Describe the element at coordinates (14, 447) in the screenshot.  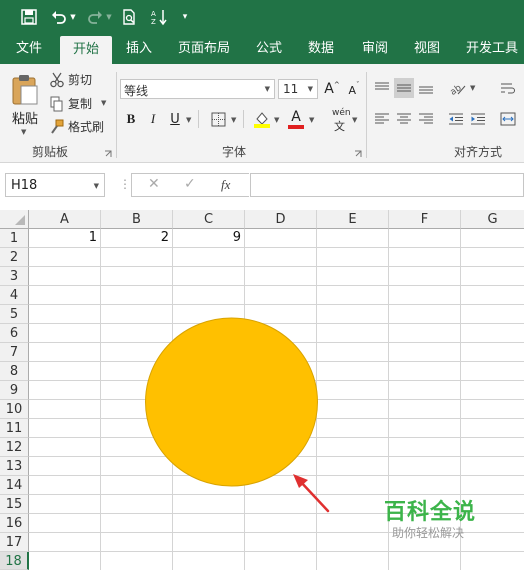
I see `row-header: 12` at that location.